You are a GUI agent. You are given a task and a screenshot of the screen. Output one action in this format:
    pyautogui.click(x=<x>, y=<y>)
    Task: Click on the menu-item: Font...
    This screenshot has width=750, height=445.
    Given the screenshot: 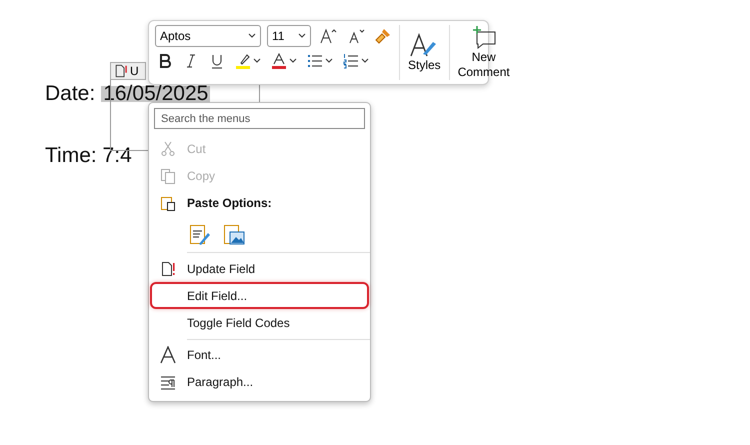 What is the action you would take?
    pyautogui.click(x=259, y=355)
    